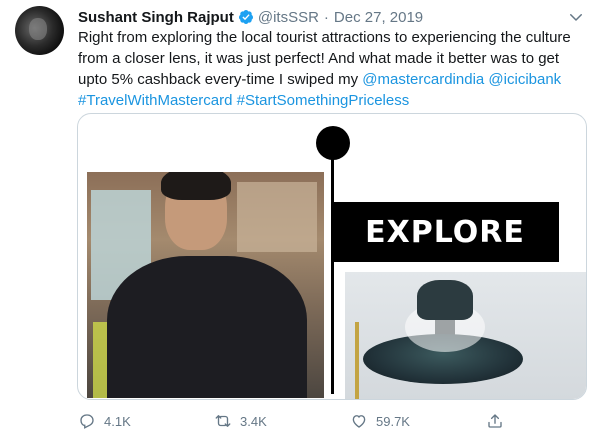  I want to click on mention-link: @mastercardindia, so click(423, 79).